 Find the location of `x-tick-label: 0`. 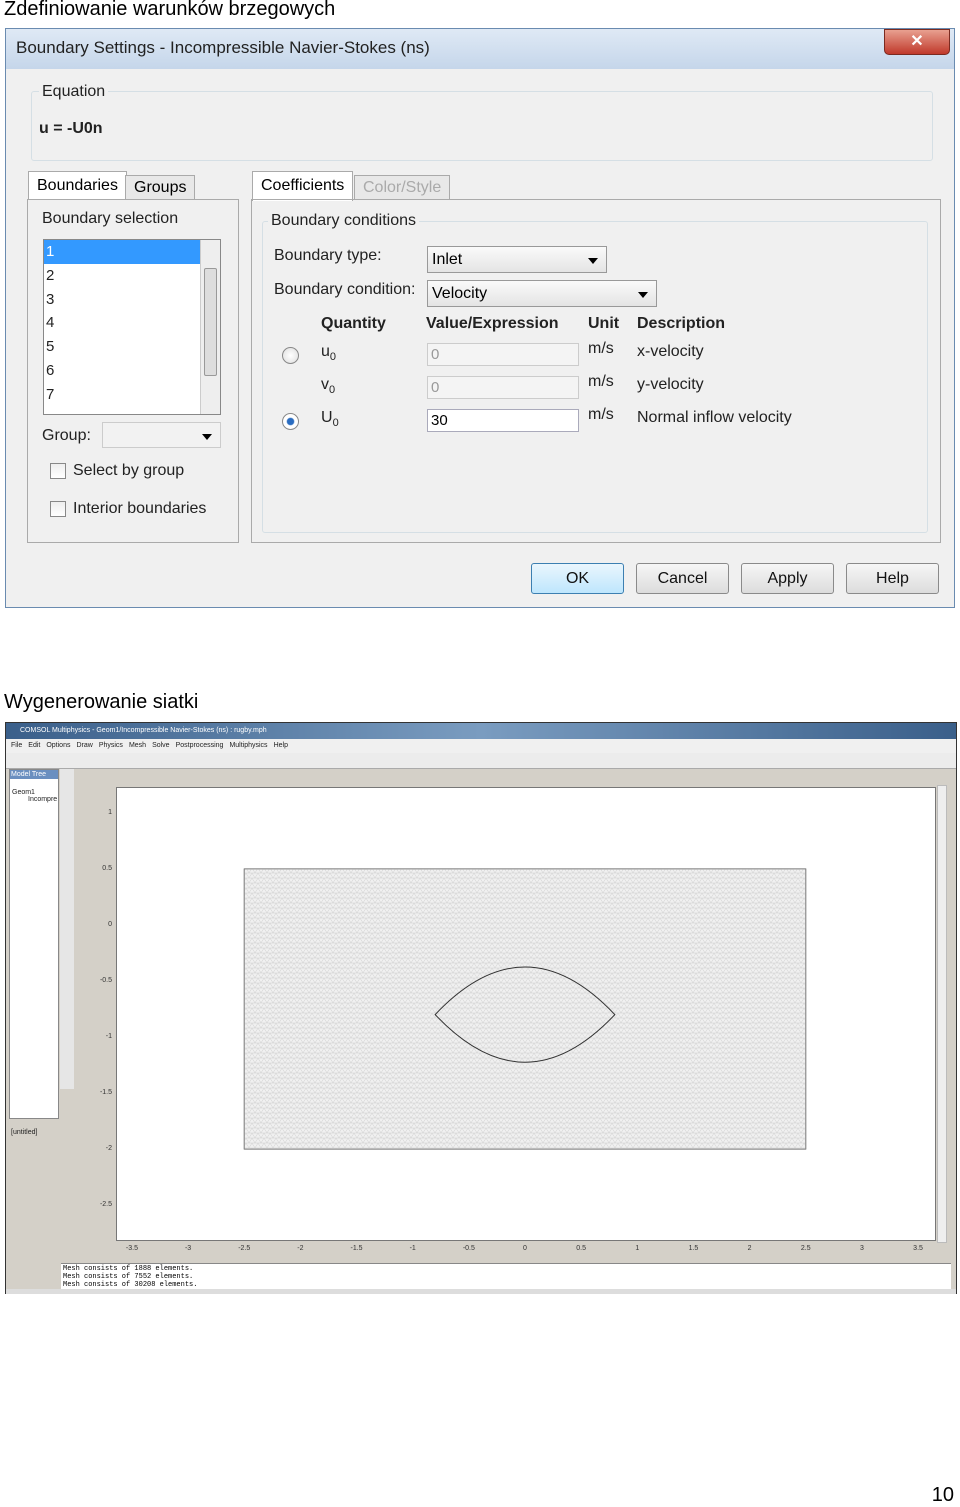

x-tick-label: 0 is located at coordinates (525, 1248).